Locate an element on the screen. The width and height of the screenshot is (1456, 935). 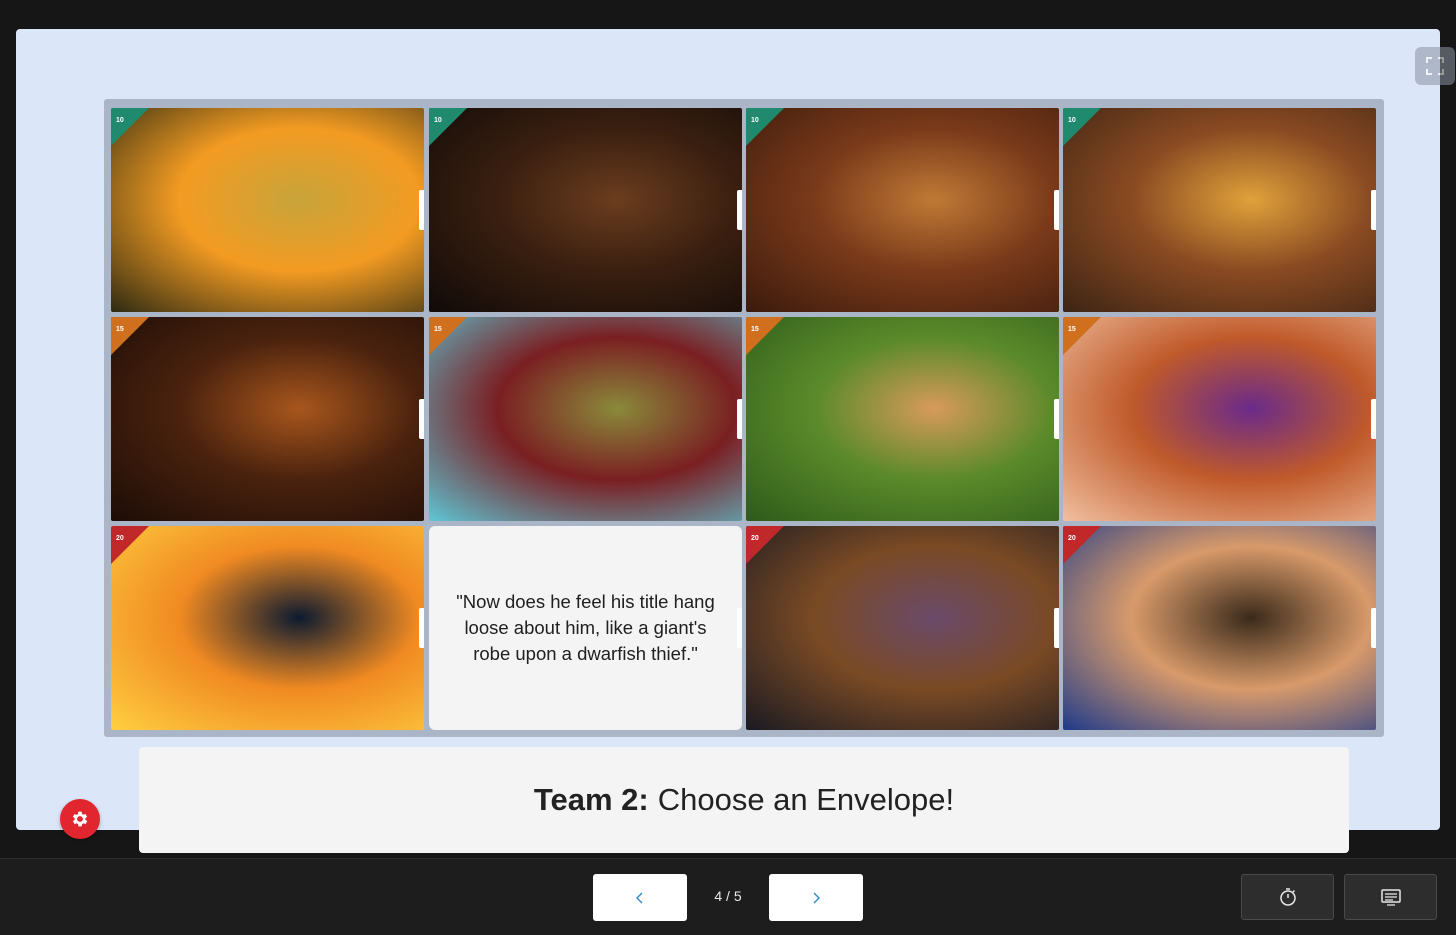
turn-banner: Team 2: Choose an Envelope! is located at coordinates (744, 800).